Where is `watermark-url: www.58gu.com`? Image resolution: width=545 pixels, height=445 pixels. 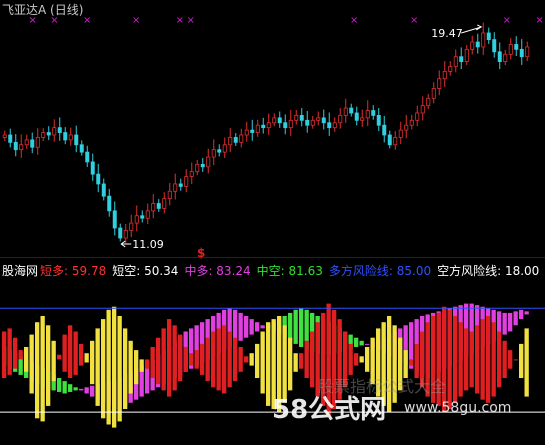
watermark-url: www.58gu.com is located at coordinates (457, 408).